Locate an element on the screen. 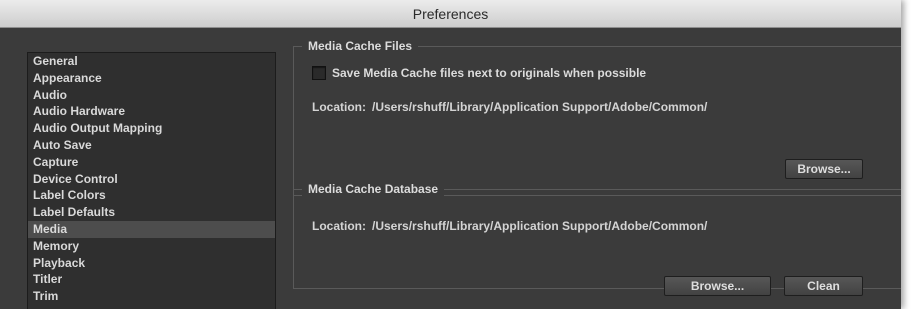 The width and height of the screenshot is (911, 309). title-bar: Preferences is located at coordinates (450, 14).